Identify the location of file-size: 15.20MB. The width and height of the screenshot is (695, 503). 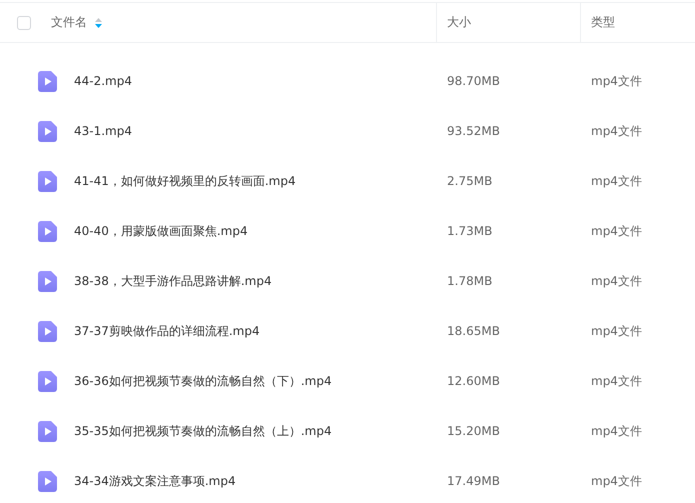
(473, 431).